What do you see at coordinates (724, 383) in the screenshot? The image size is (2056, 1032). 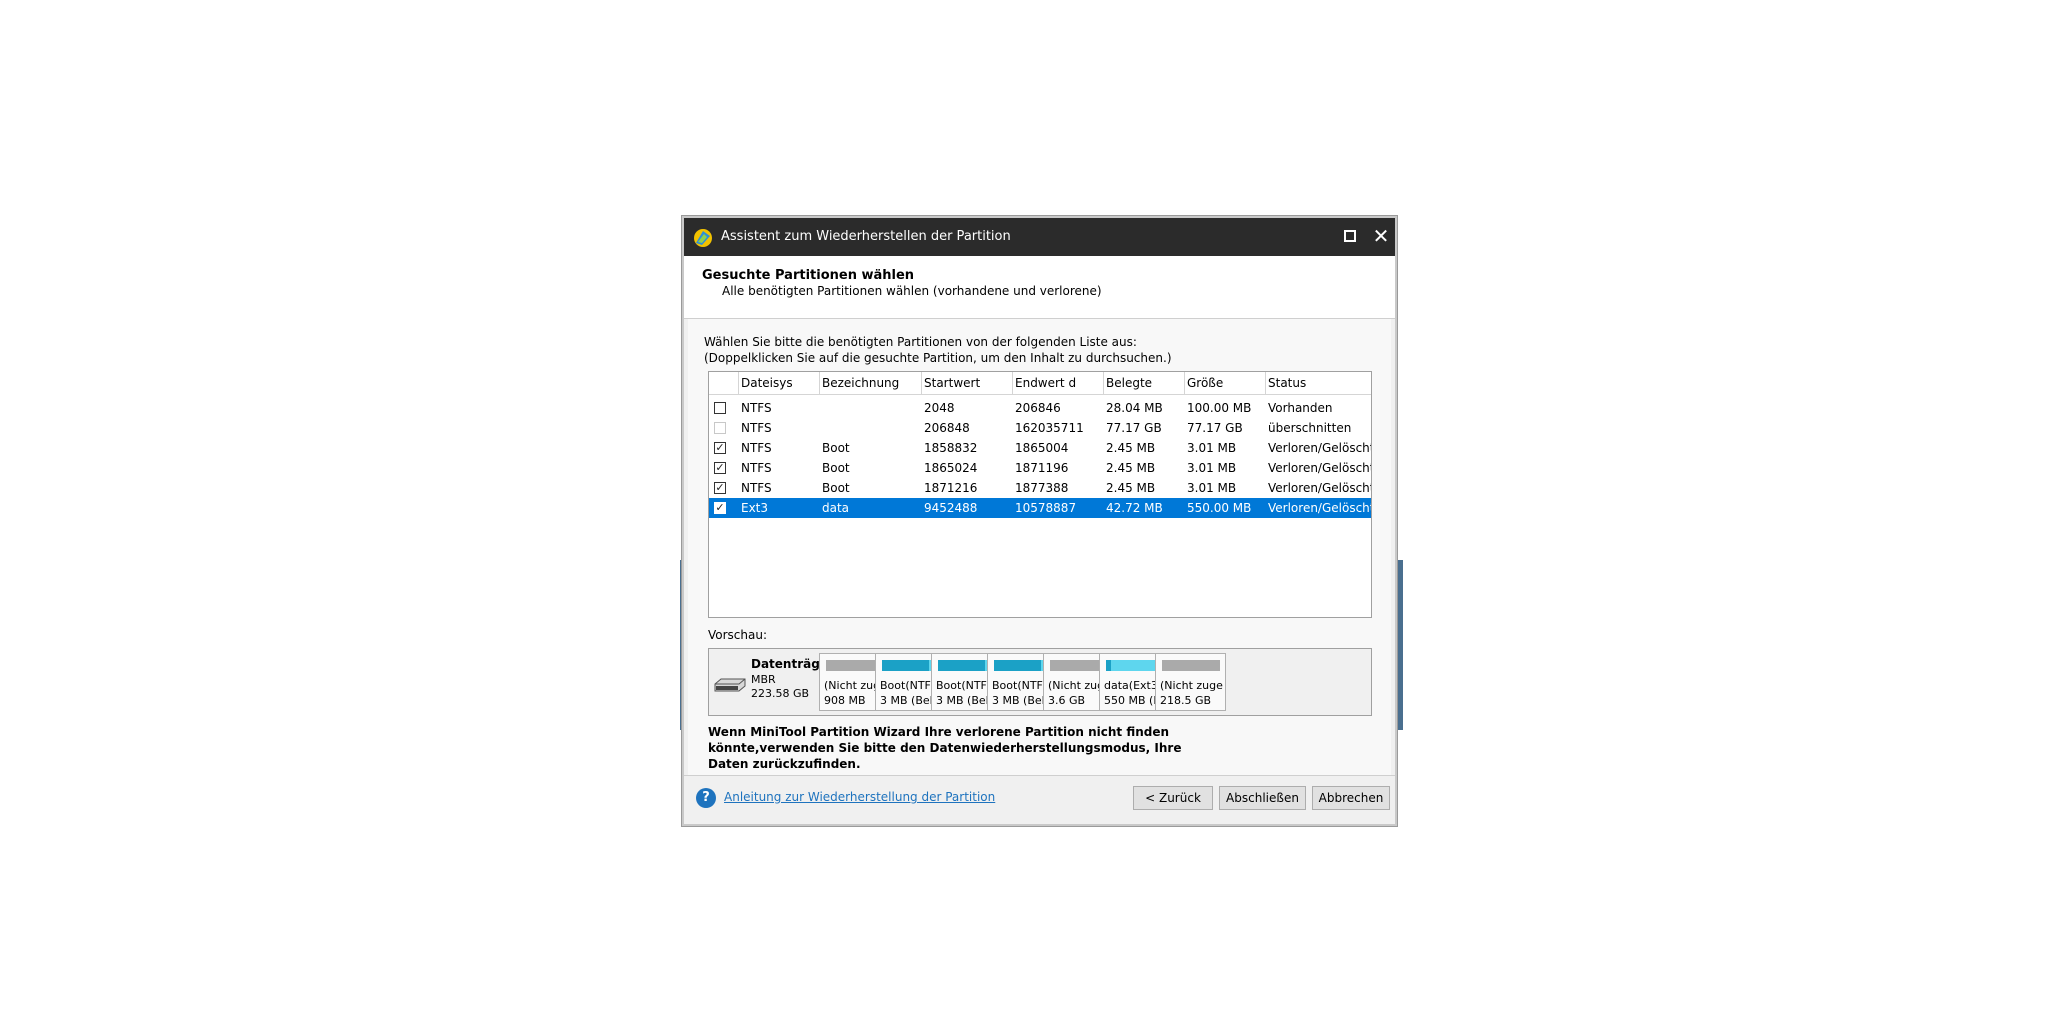 I see `column-header-check` at bounding box center [724, 383].